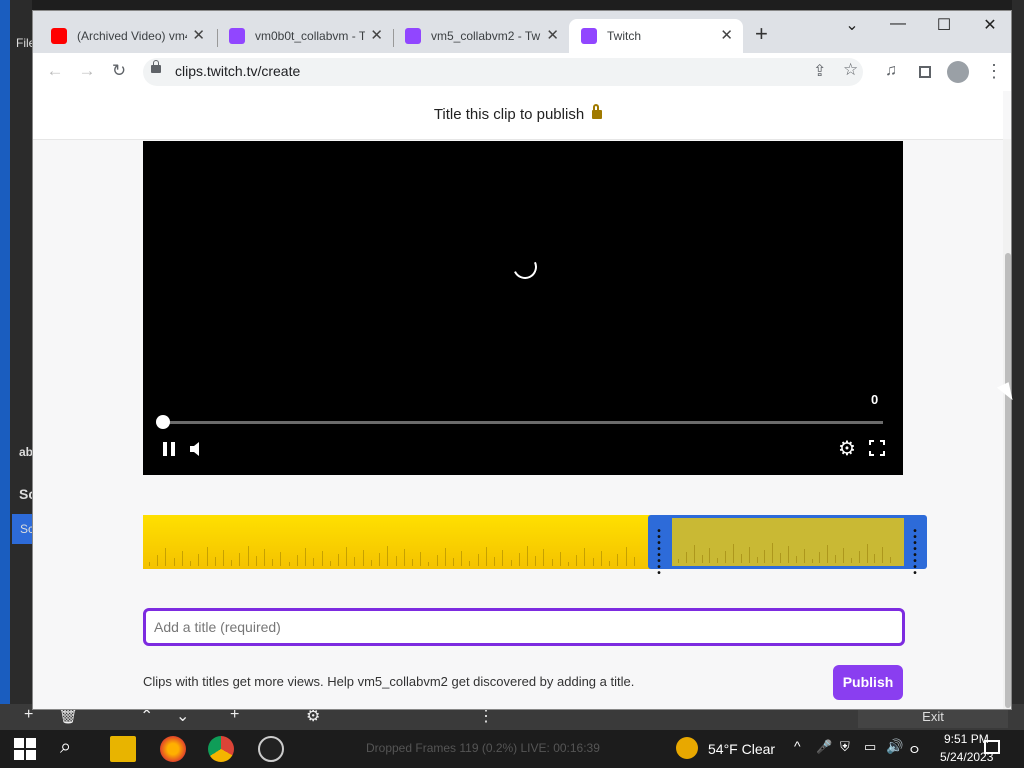 This screenshot has height=768, width=1024. I want to click on right-drag-handle-icon: • • • • • • • •, so click(915, 553).